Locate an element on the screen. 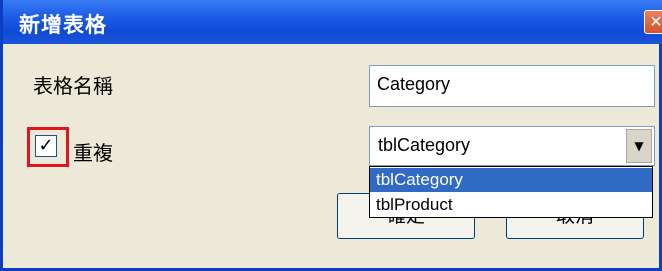 This screenshot has width=662, height=271. repeat-checkbox: ✓ is located at coordinates (46, 146).